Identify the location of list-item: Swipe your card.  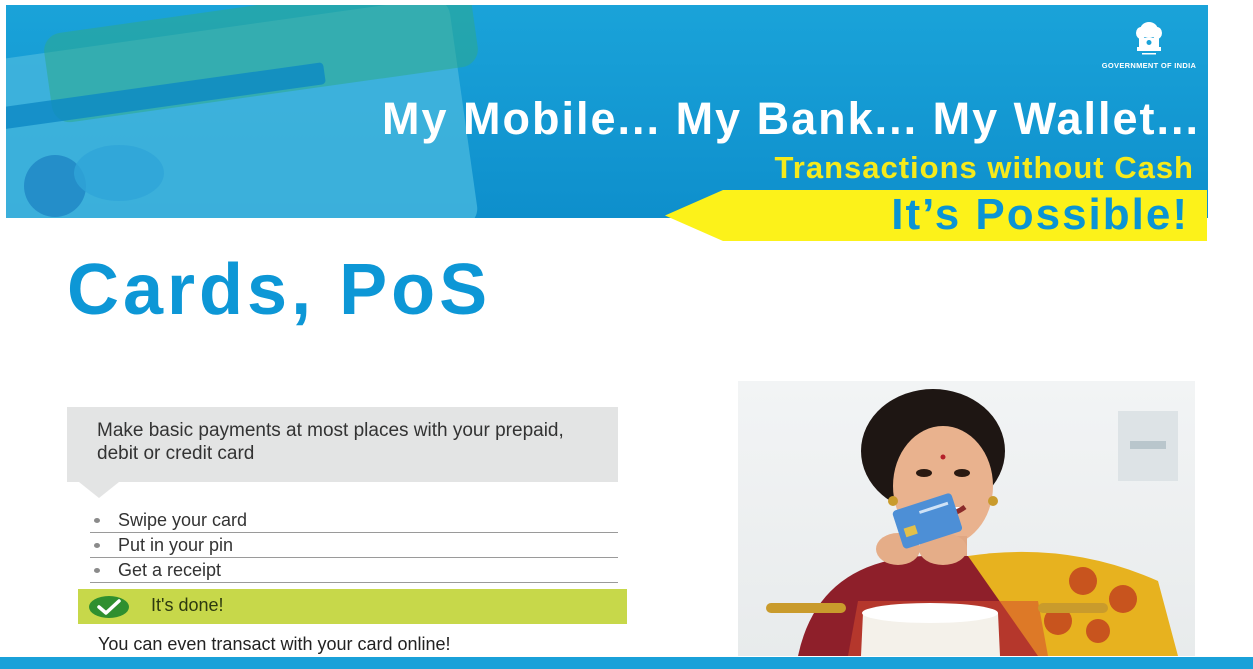
(354, 520).